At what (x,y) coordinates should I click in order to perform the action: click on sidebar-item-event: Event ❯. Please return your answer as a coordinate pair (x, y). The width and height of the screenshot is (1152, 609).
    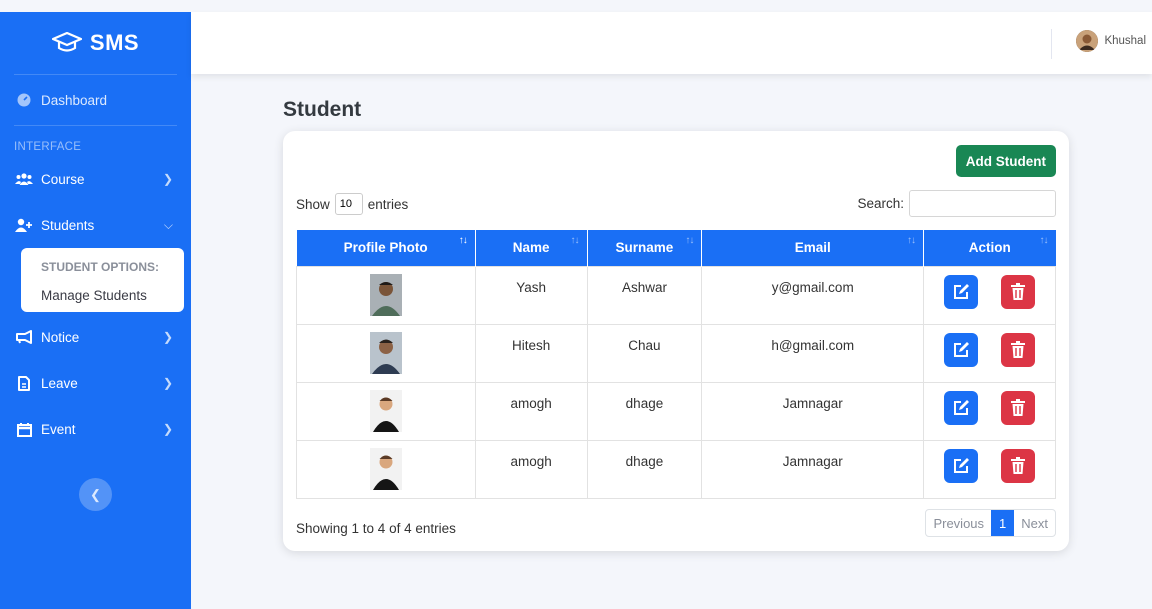
    Looking at the image, I should click on (95, 429).